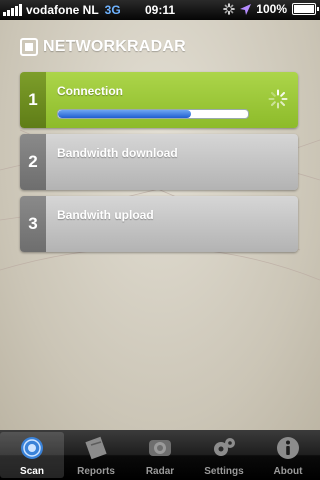 The image size is (320, 480). Describe the element at coordinates (32, 448) in the screenshot. I see `scan-icon` at that location.